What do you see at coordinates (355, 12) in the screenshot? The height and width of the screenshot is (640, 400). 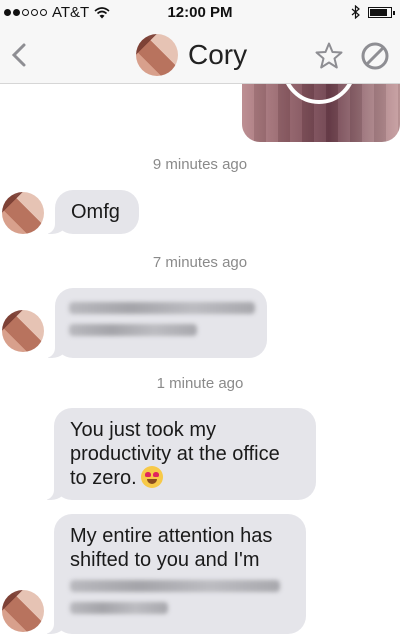 I see `bluetooth-icon` at bounding box center [355, 12].